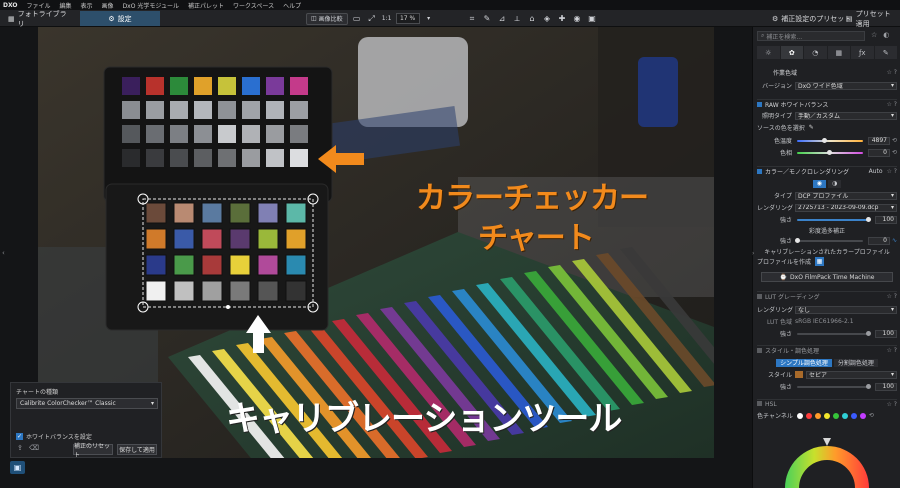 This screenshot has width=900, height=488. Describe the element at coordinates (357, 19) in the screenshot. I see `single-view-icon: ▭` at that location.